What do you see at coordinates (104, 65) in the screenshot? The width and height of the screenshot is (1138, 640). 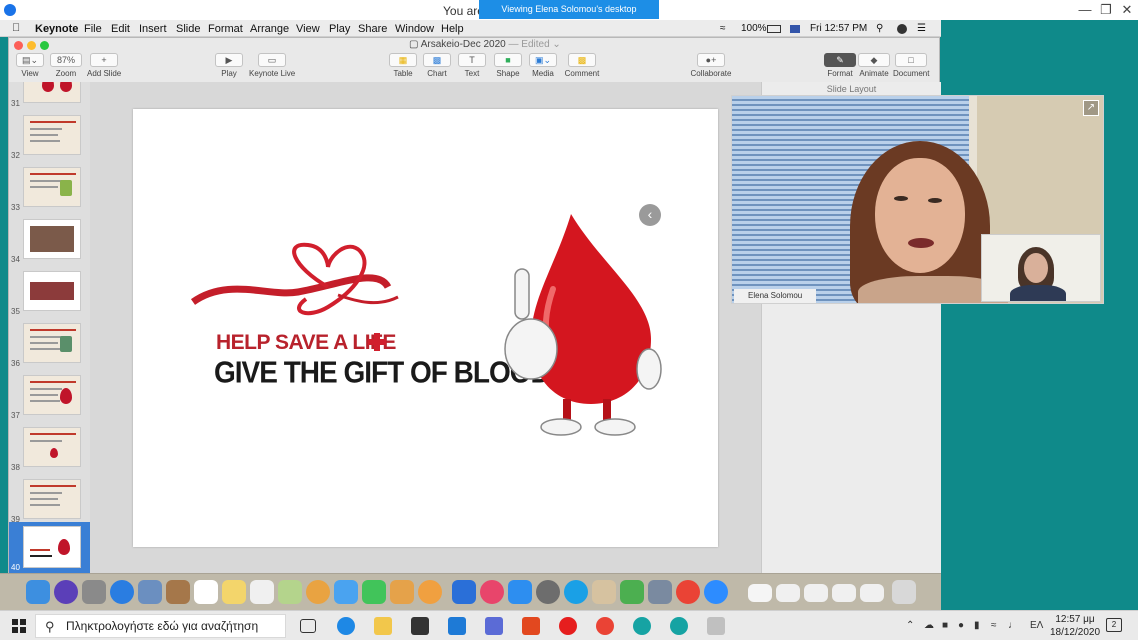 I see `add-slide-button: + Add Slide` at bounding box center [104, 65].